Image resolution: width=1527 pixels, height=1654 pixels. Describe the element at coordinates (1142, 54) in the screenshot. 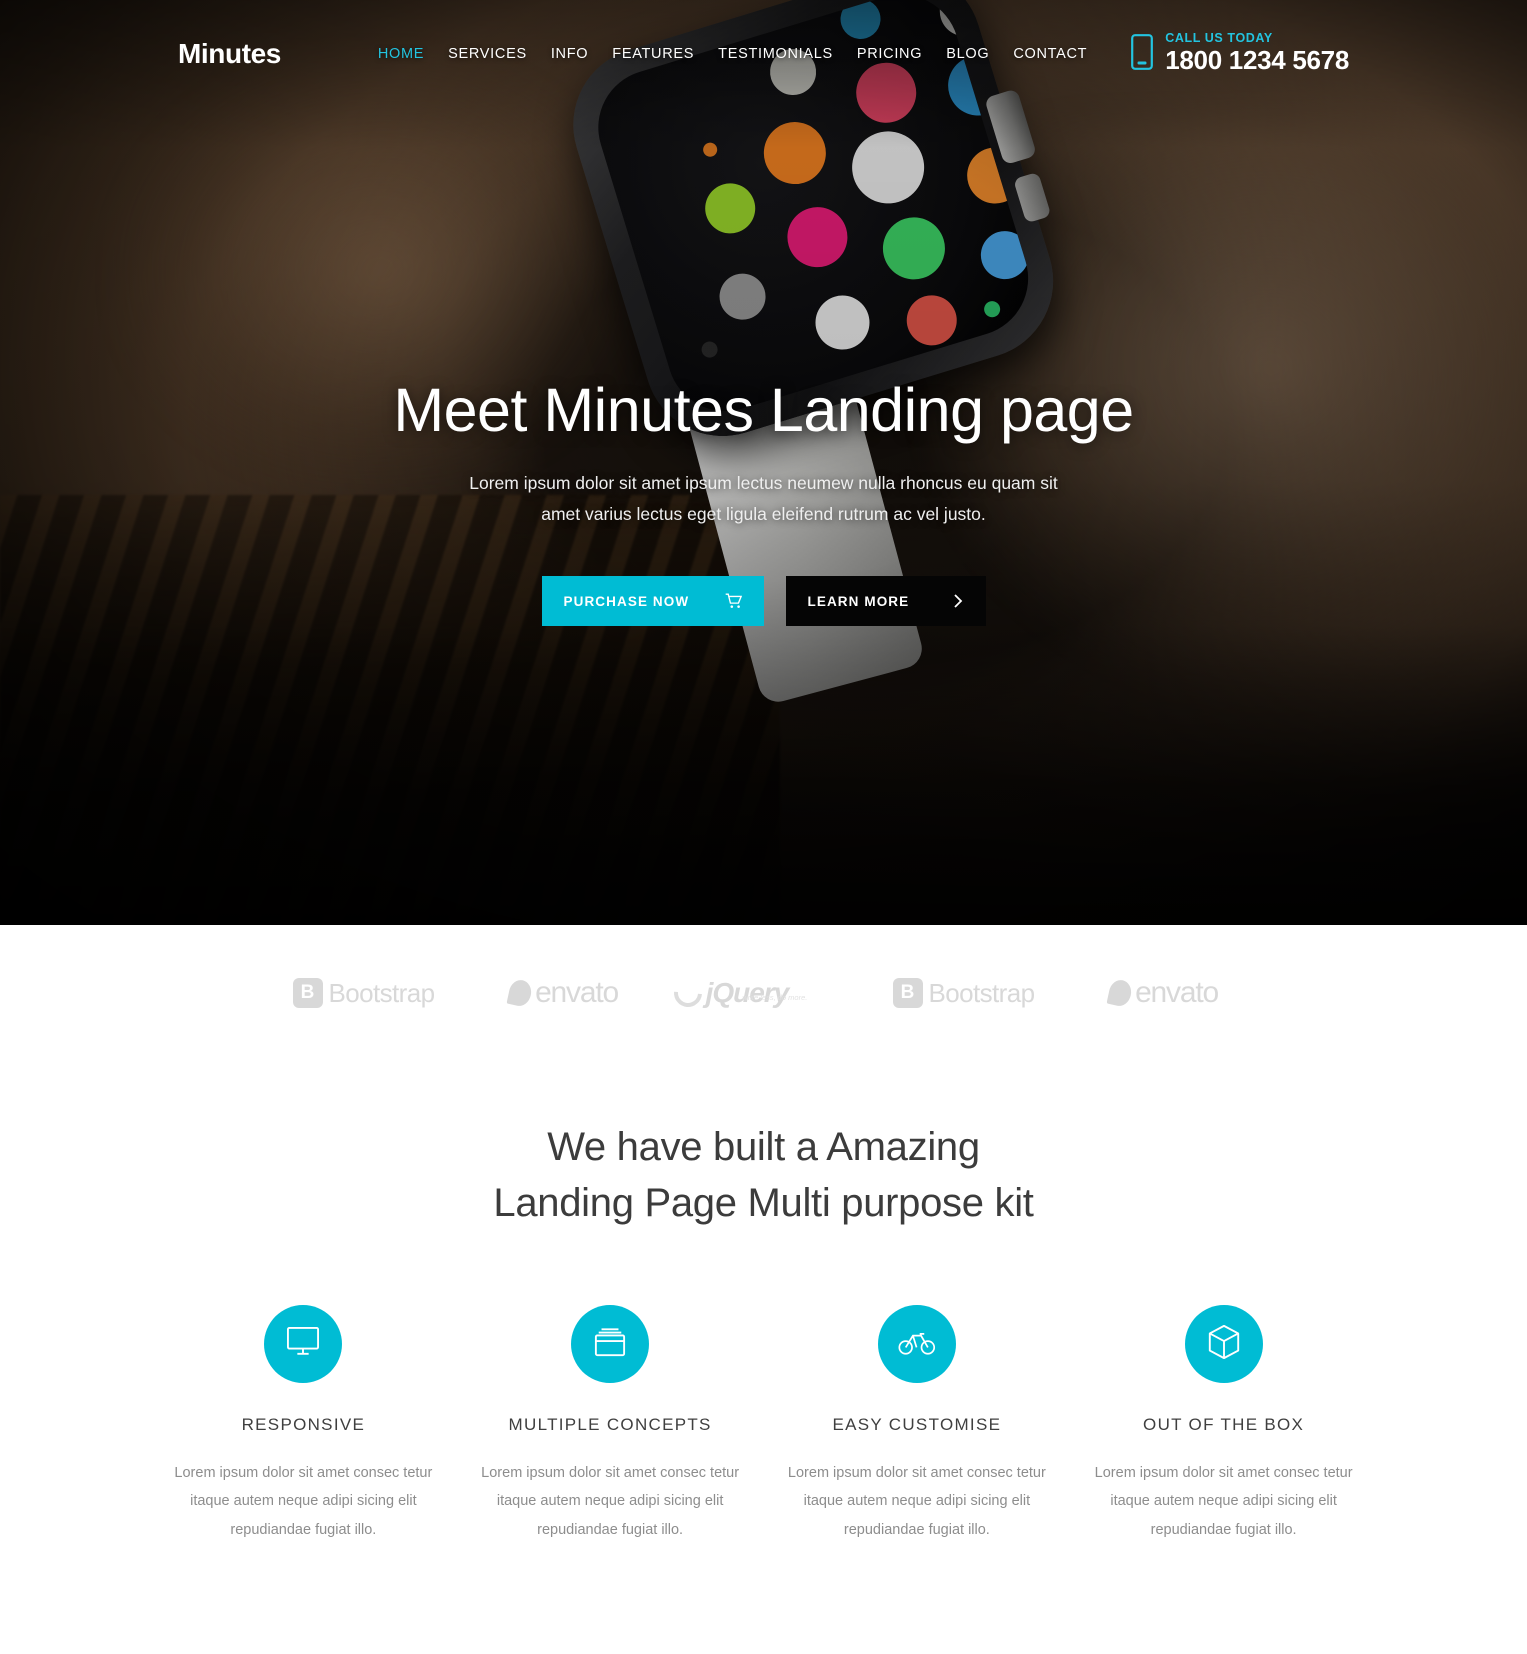

I see `mobile-phone-icon` at that location.